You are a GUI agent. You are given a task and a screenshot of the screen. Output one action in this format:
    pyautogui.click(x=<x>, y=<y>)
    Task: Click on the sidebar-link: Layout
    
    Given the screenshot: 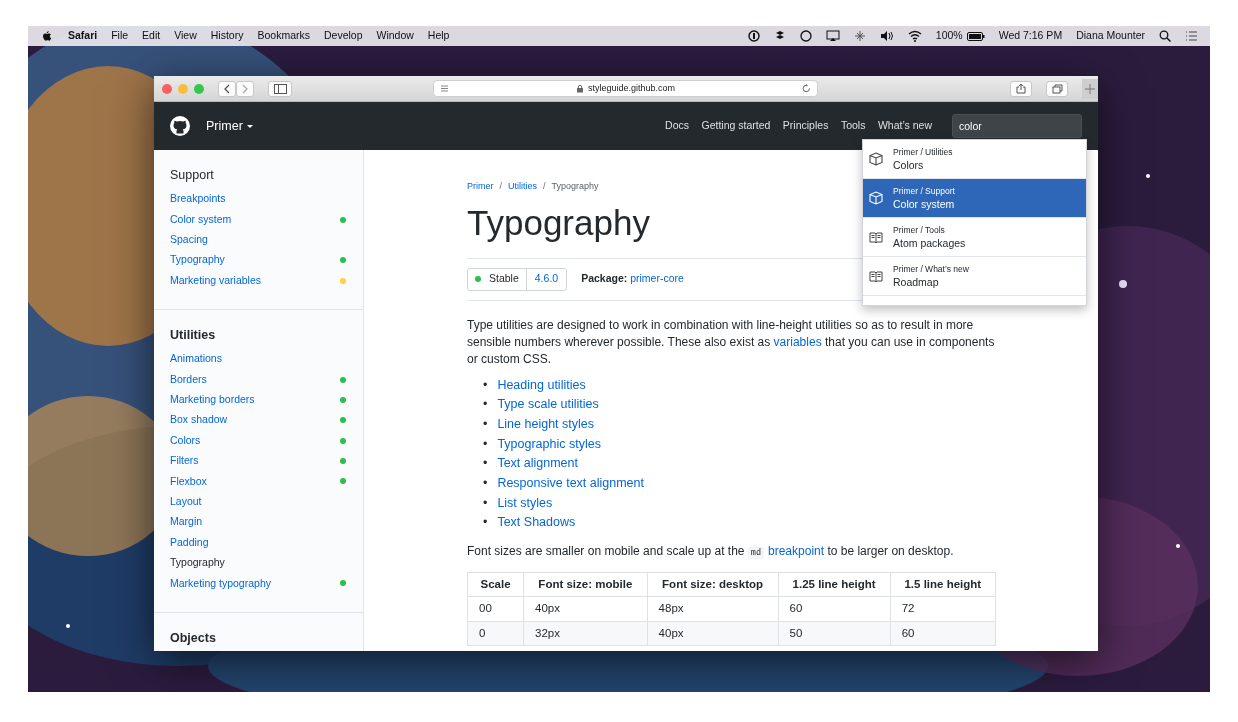 What is the action you would take?
    pyautogui.click(x=258, y=502)
    